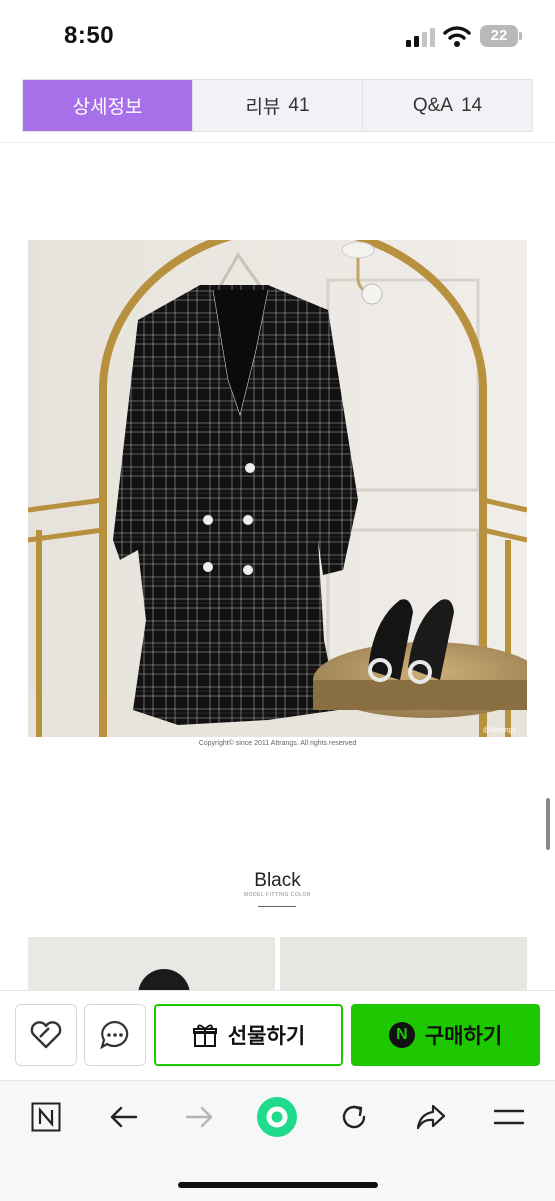 The width and height of the screenshot is (555, 1201). Describe the element at coordinates (431, 1117) in the screenshot. I see `share-icon` at that location.